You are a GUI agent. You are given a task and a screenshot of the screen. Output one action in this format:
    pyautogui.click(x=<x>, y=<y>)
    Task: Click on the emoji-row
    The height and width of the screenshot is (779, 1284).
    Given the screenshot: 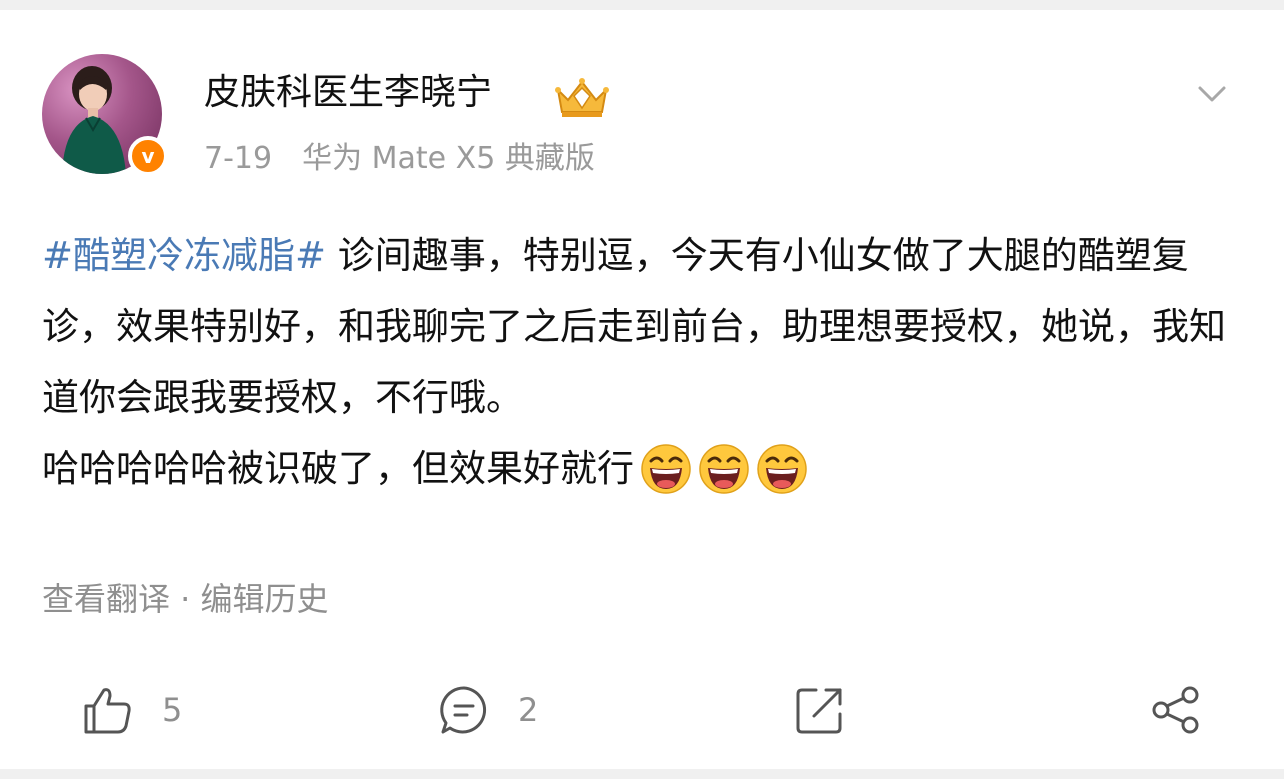 What is the action you would take?
    pyautogui.click(x=721, y=470)
    